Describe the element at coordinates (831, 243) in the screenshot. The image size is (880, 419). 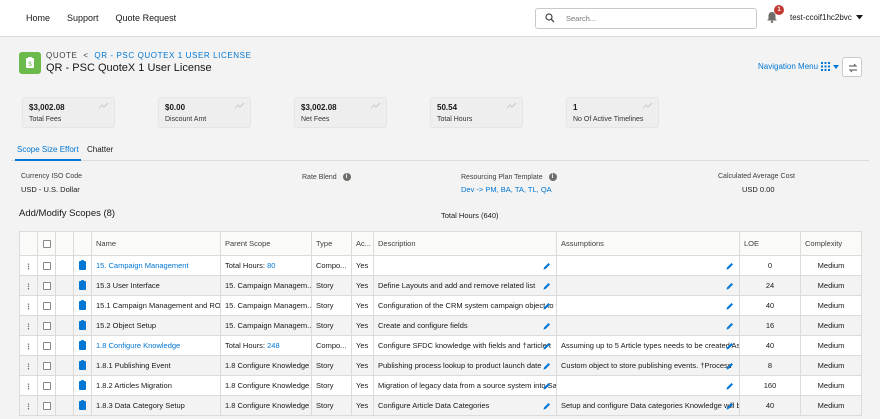
I see `column-header-complexity: Complexity` at that location.